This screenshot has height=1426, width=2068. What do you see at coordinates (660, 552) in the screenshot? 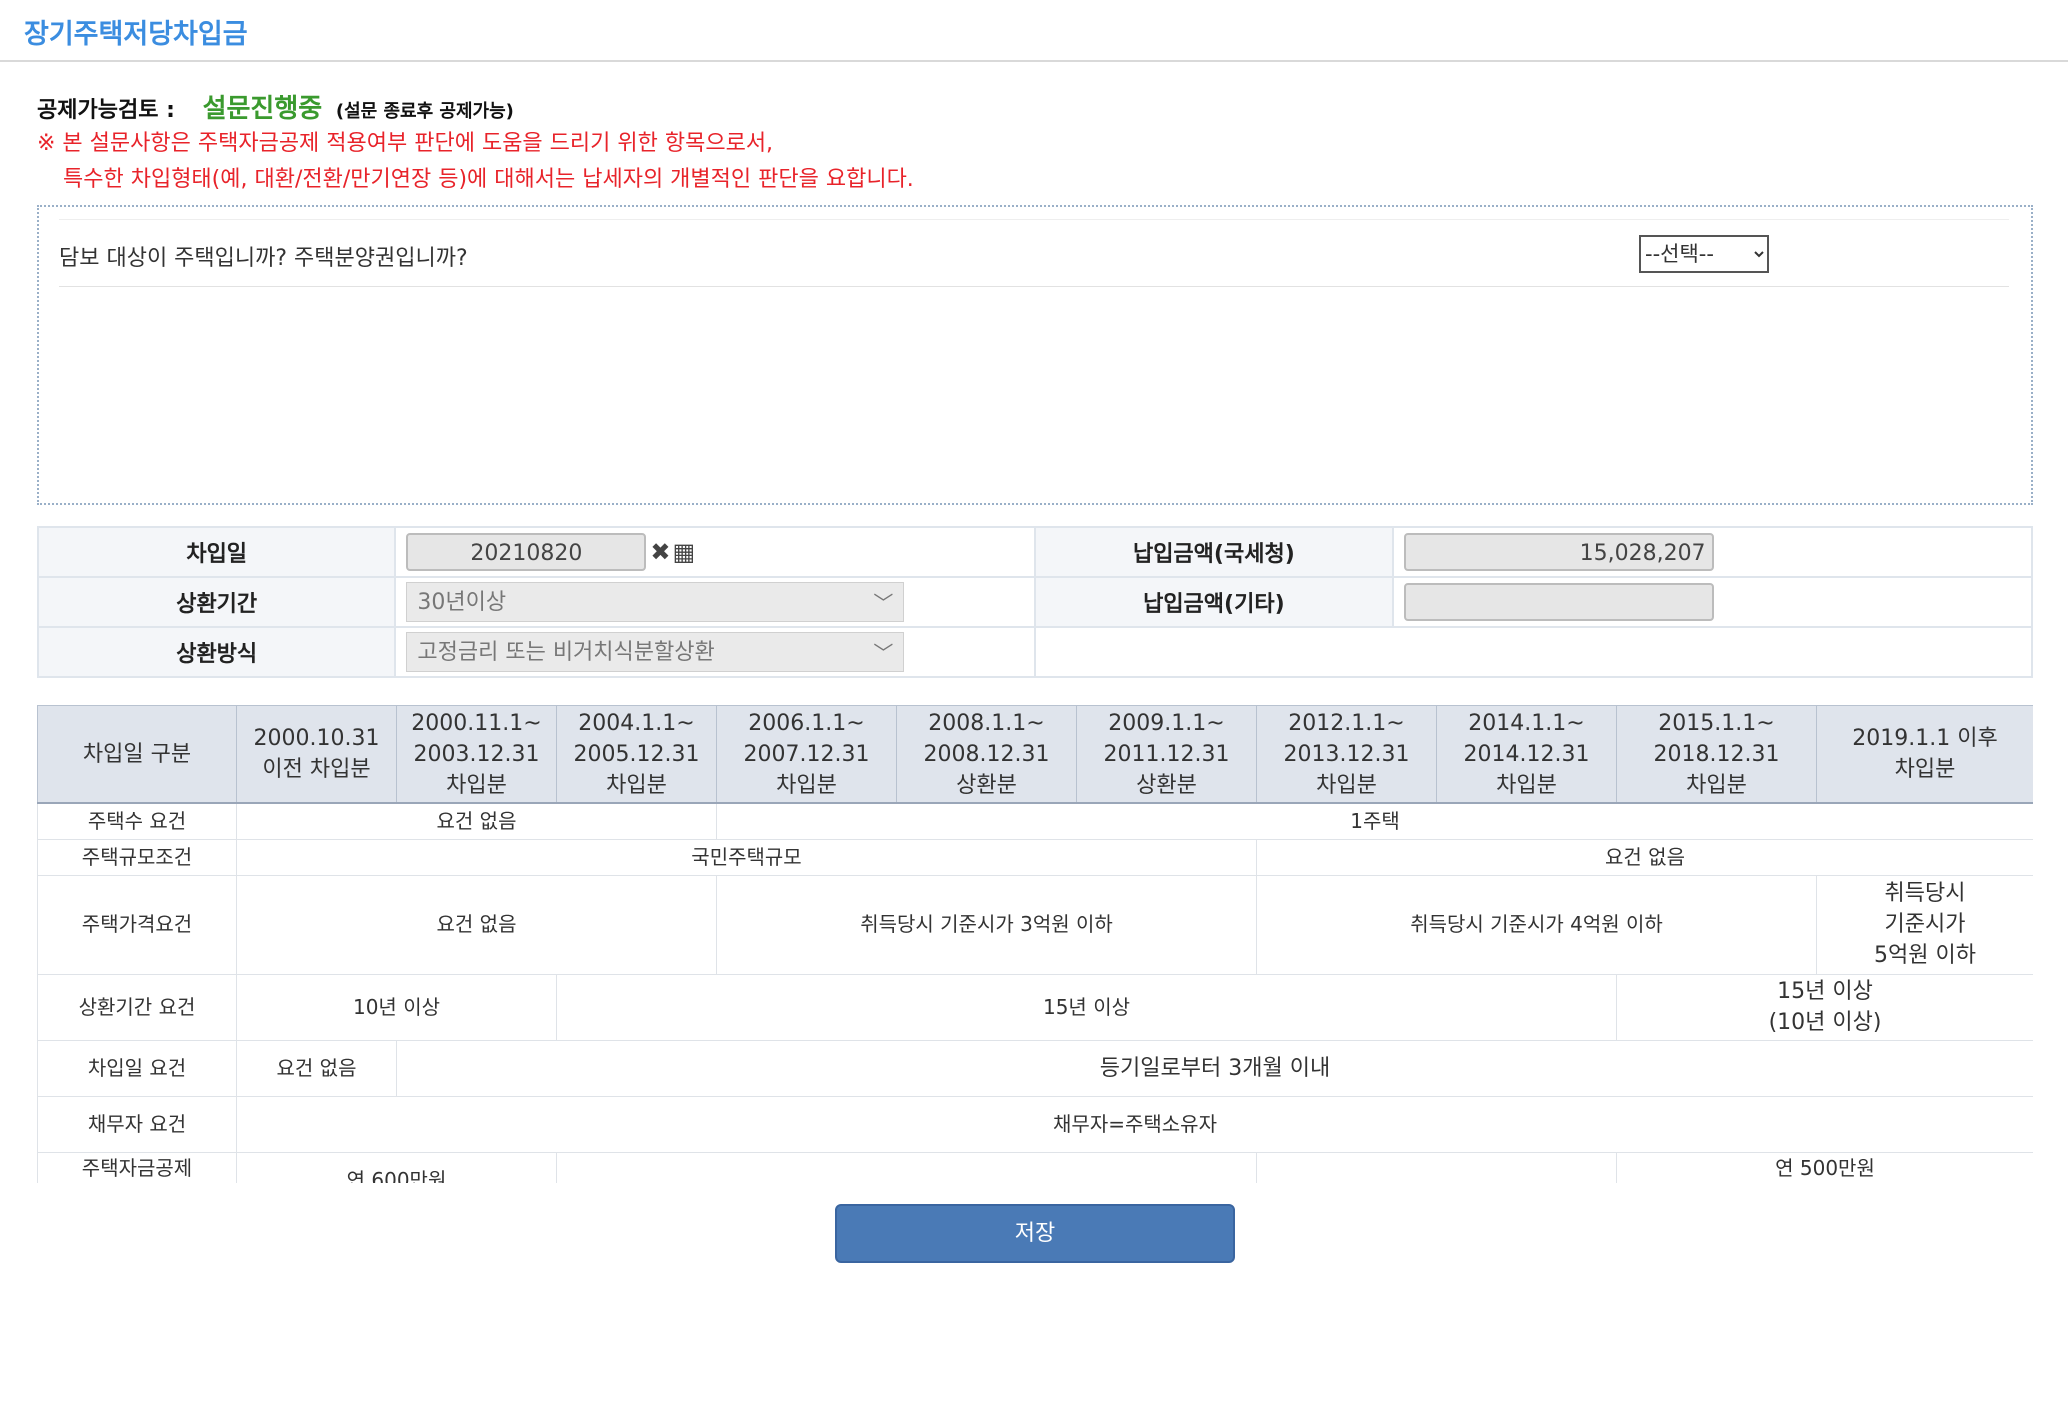
I see `close-x-icon: ✖` at bounding box center [660, 552].